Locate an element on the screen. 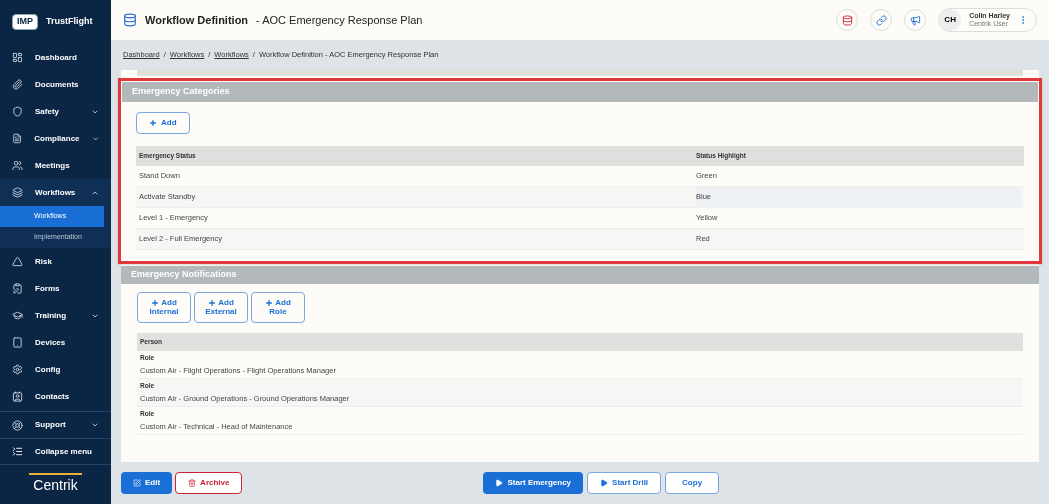 This screenshot has width=1049, height=504. sidebar-item: Config is located at coordinates (55, 369).